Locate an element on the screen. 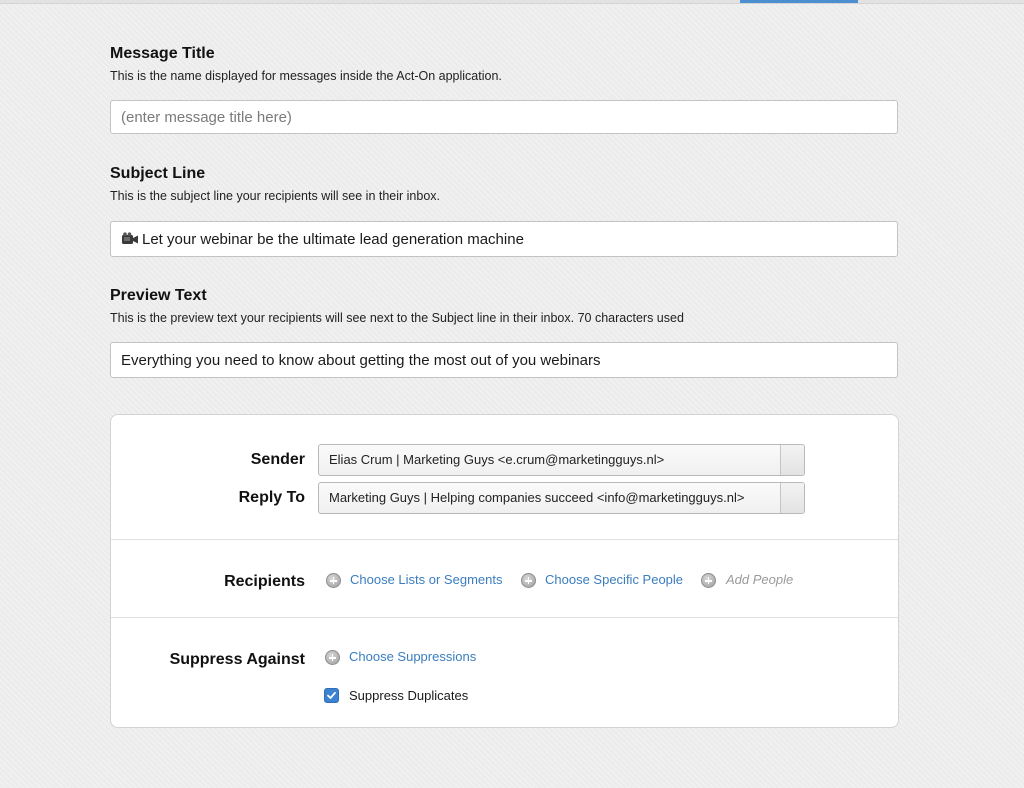  subject-line-field is located at coordinates (504, 239).